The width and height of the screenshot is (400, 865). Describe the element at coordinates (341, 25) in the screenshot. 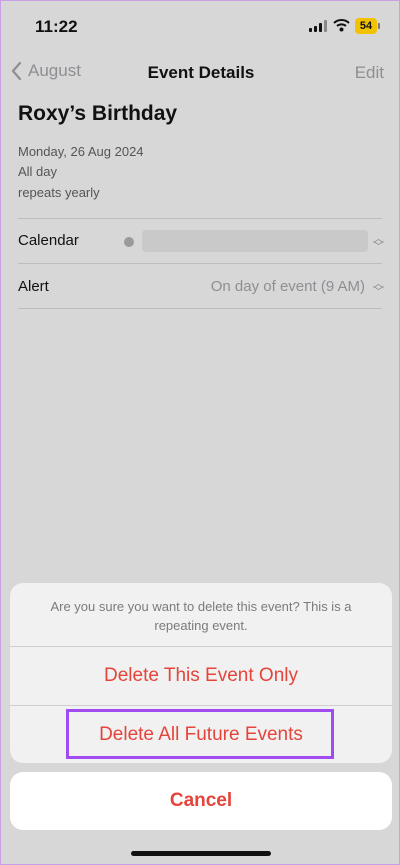

I see `wifi-icon` at that location.